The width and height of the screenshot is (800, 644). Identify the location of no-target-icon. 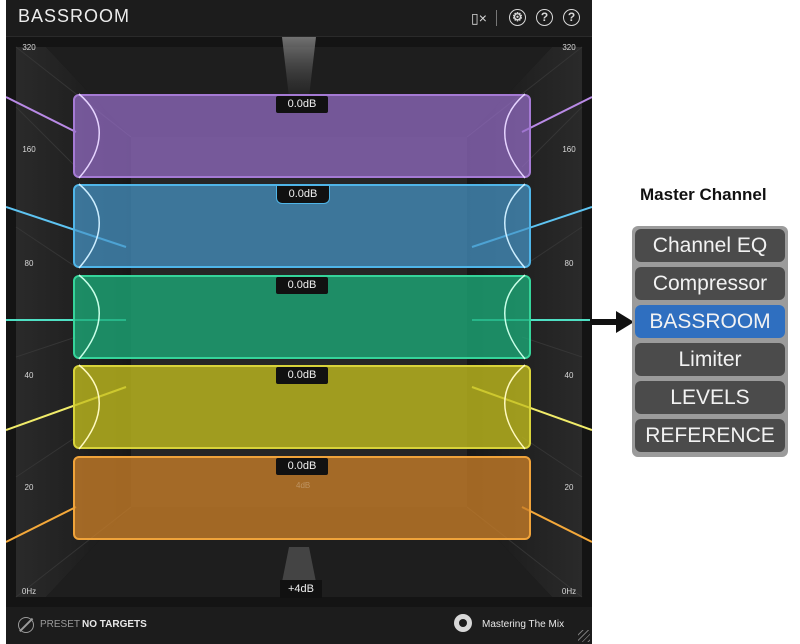
(26, 625).